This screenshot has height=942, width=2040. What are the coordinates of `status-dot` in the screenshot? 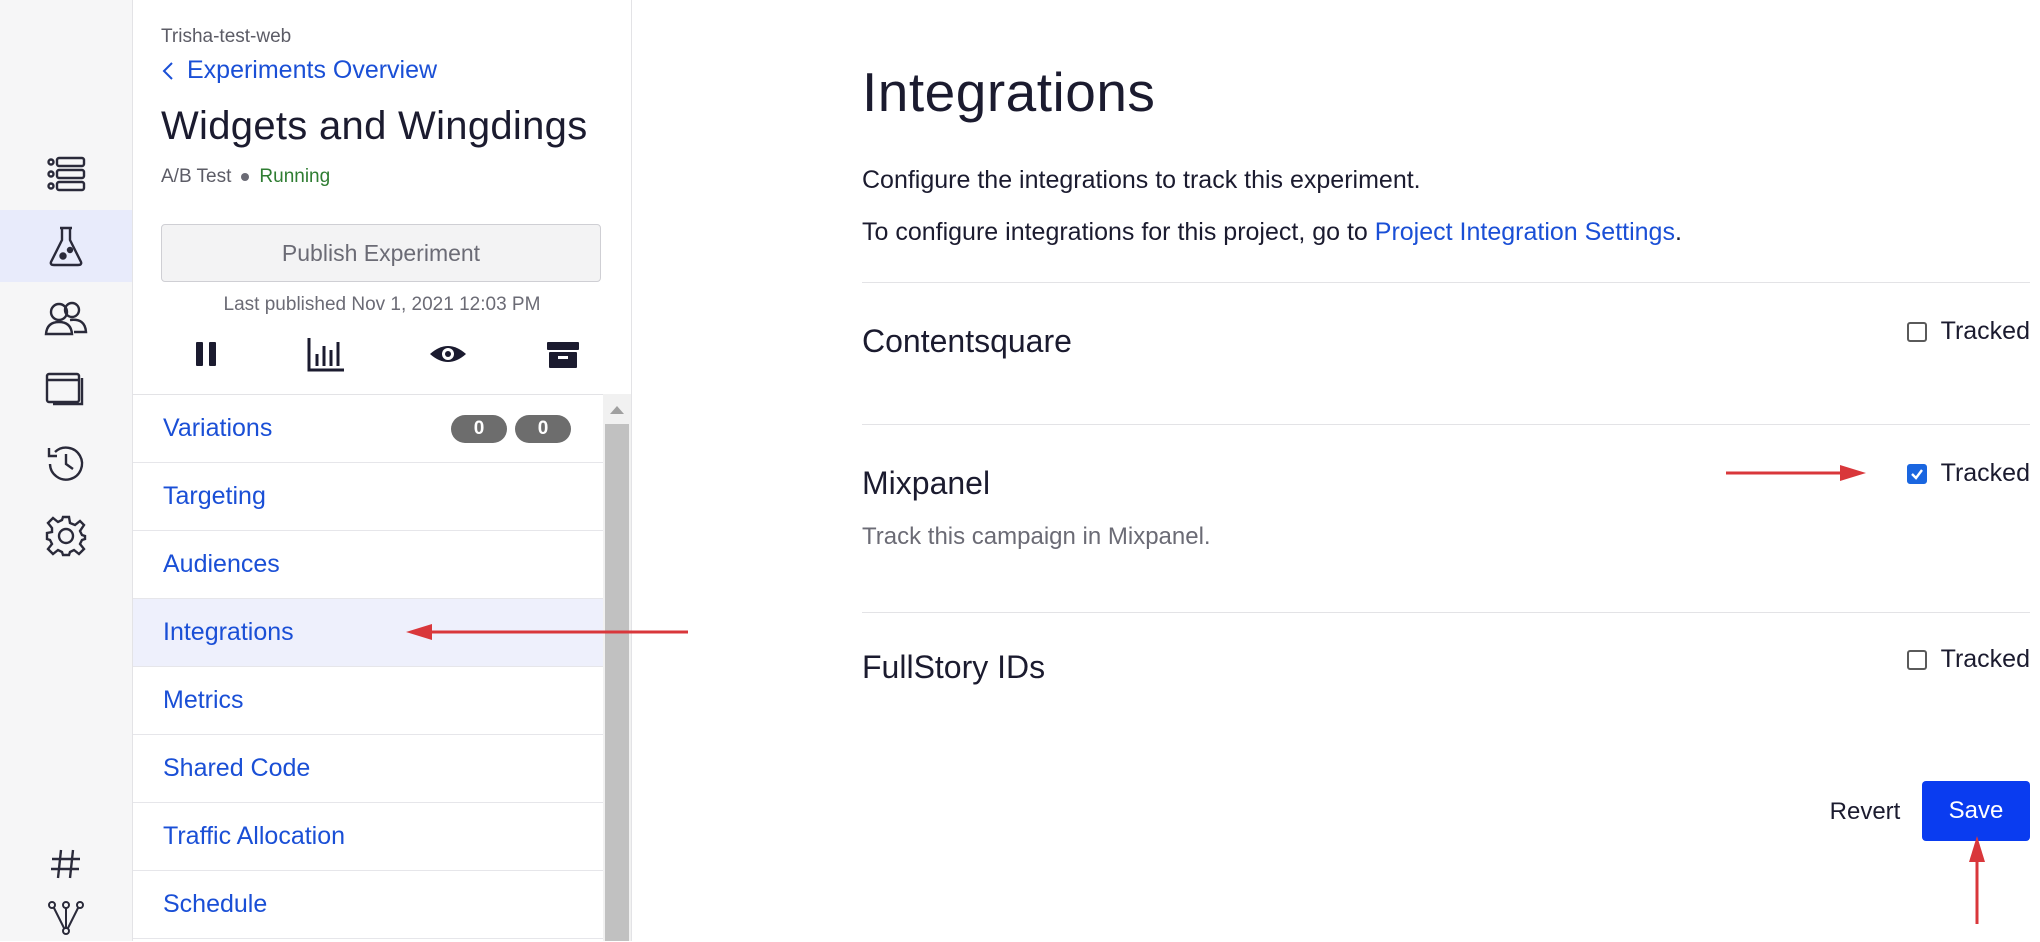 It's located at (245, 177).